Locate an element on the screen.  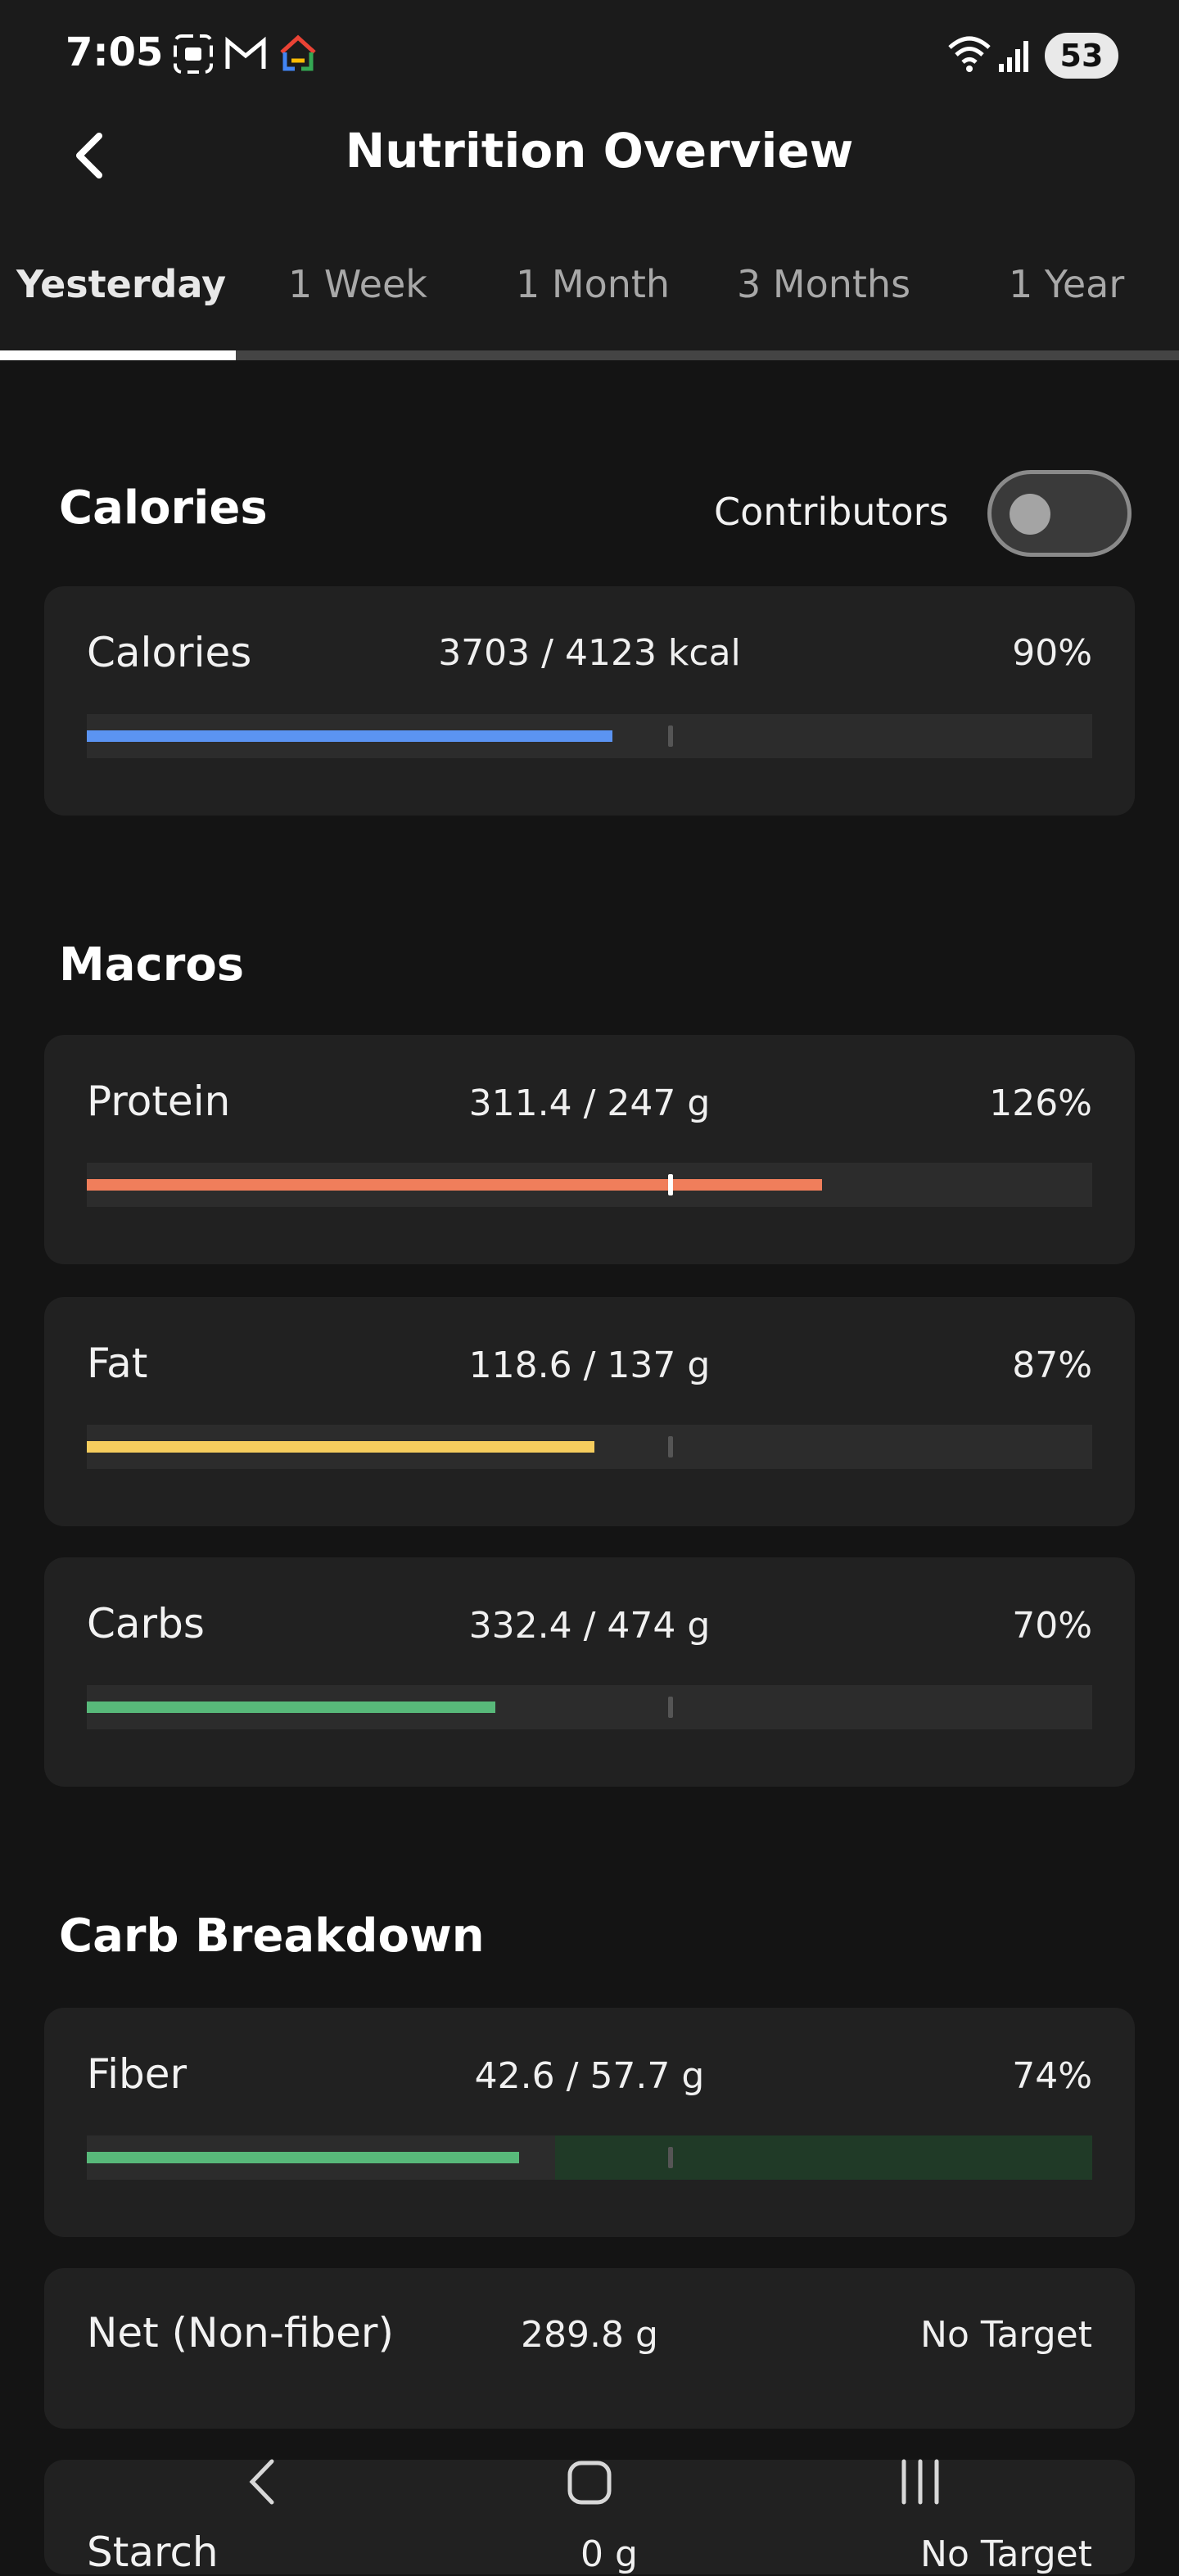
status-bar: 7:05 53 is located at coordinates (589, 53).